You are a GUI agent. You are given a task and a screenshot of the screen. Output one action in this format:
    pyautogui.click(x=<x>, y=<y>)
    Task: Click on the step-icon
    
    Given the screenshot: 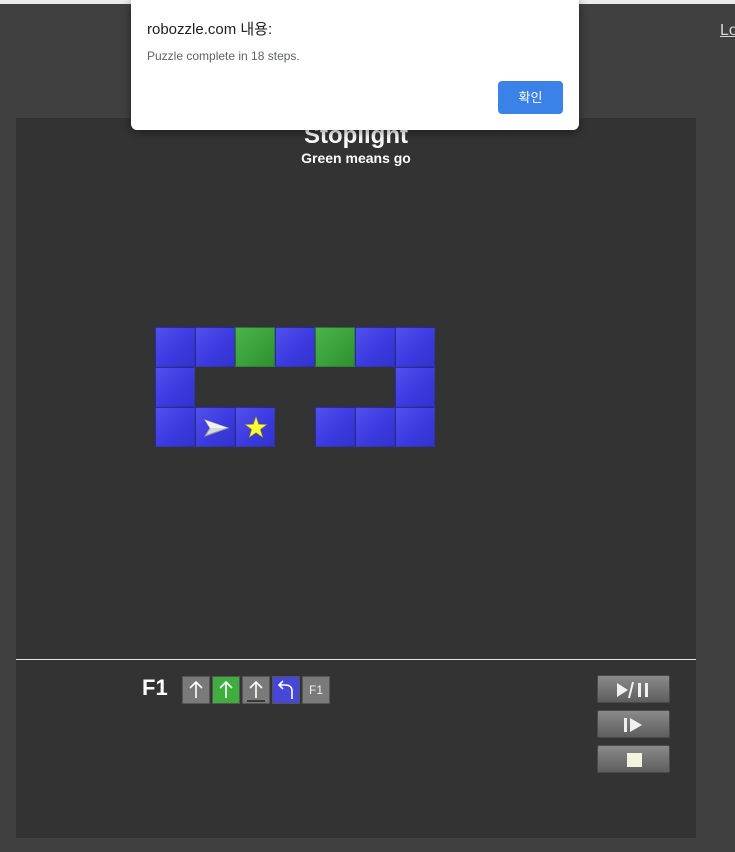 What is the action you would take?
    pyautogui.click(x=633, y=725)
    